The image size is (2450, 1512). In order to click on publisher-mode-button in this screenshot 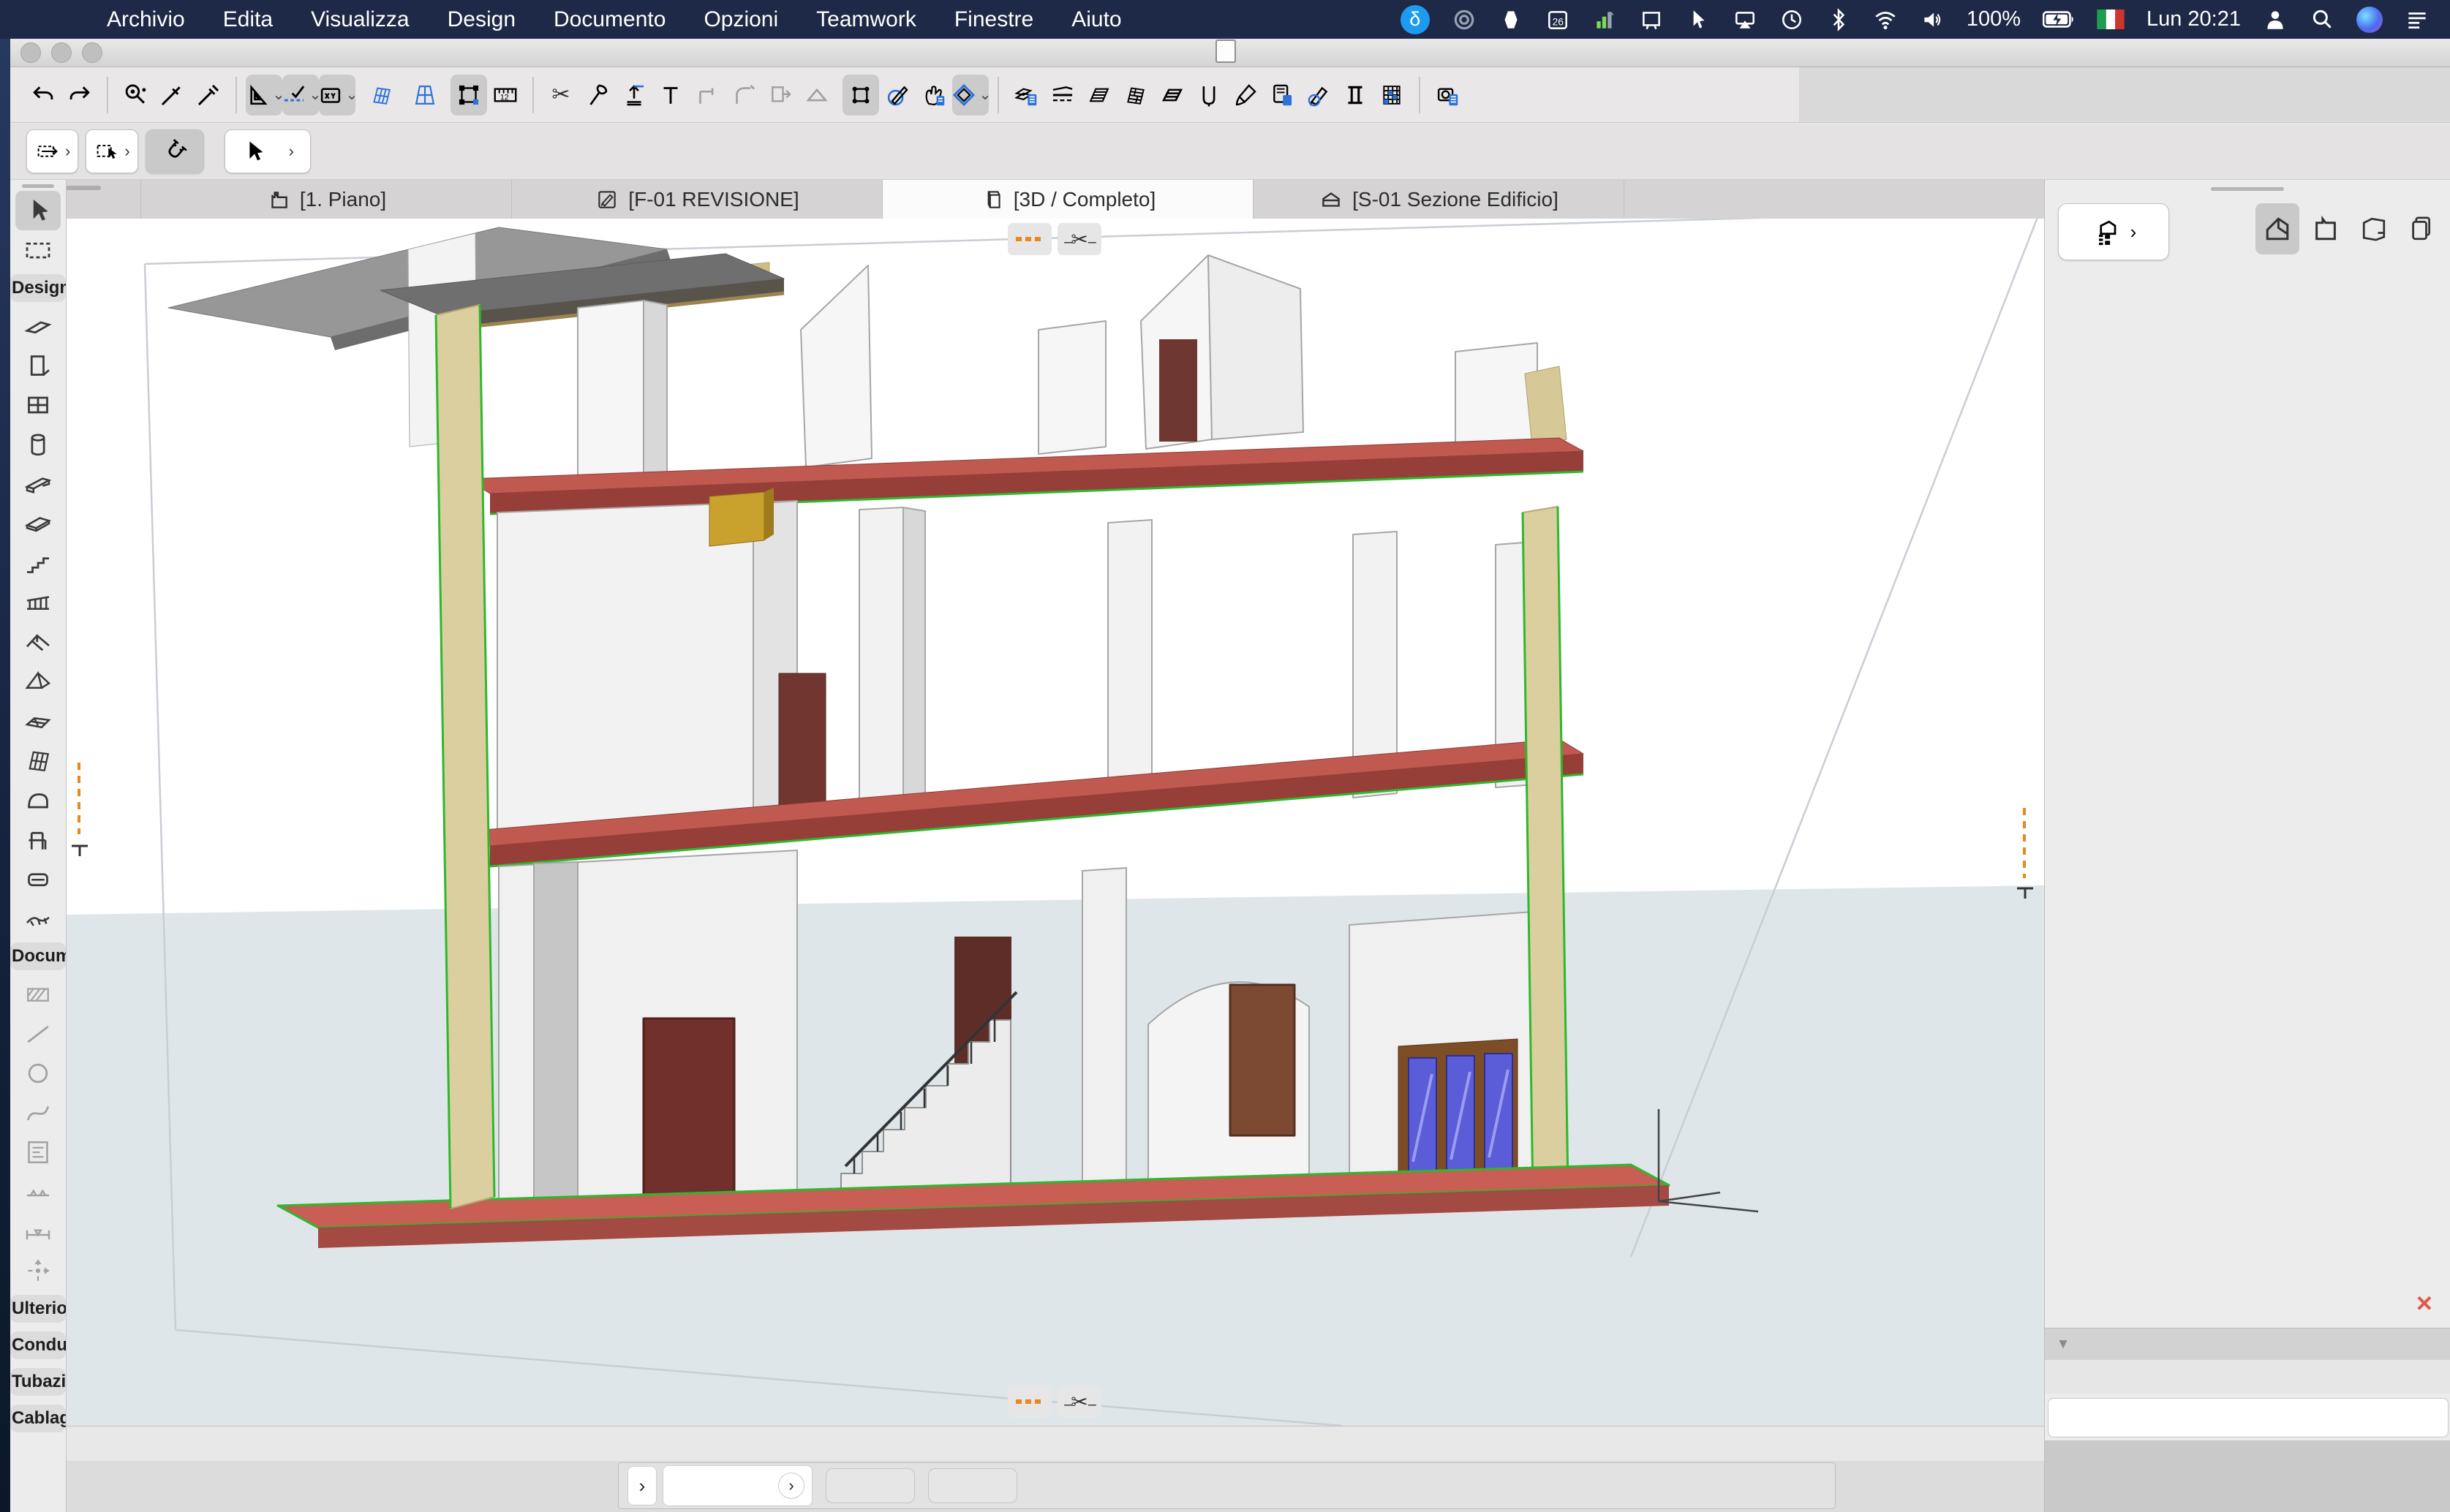, I will do `click(2422, 228)`.